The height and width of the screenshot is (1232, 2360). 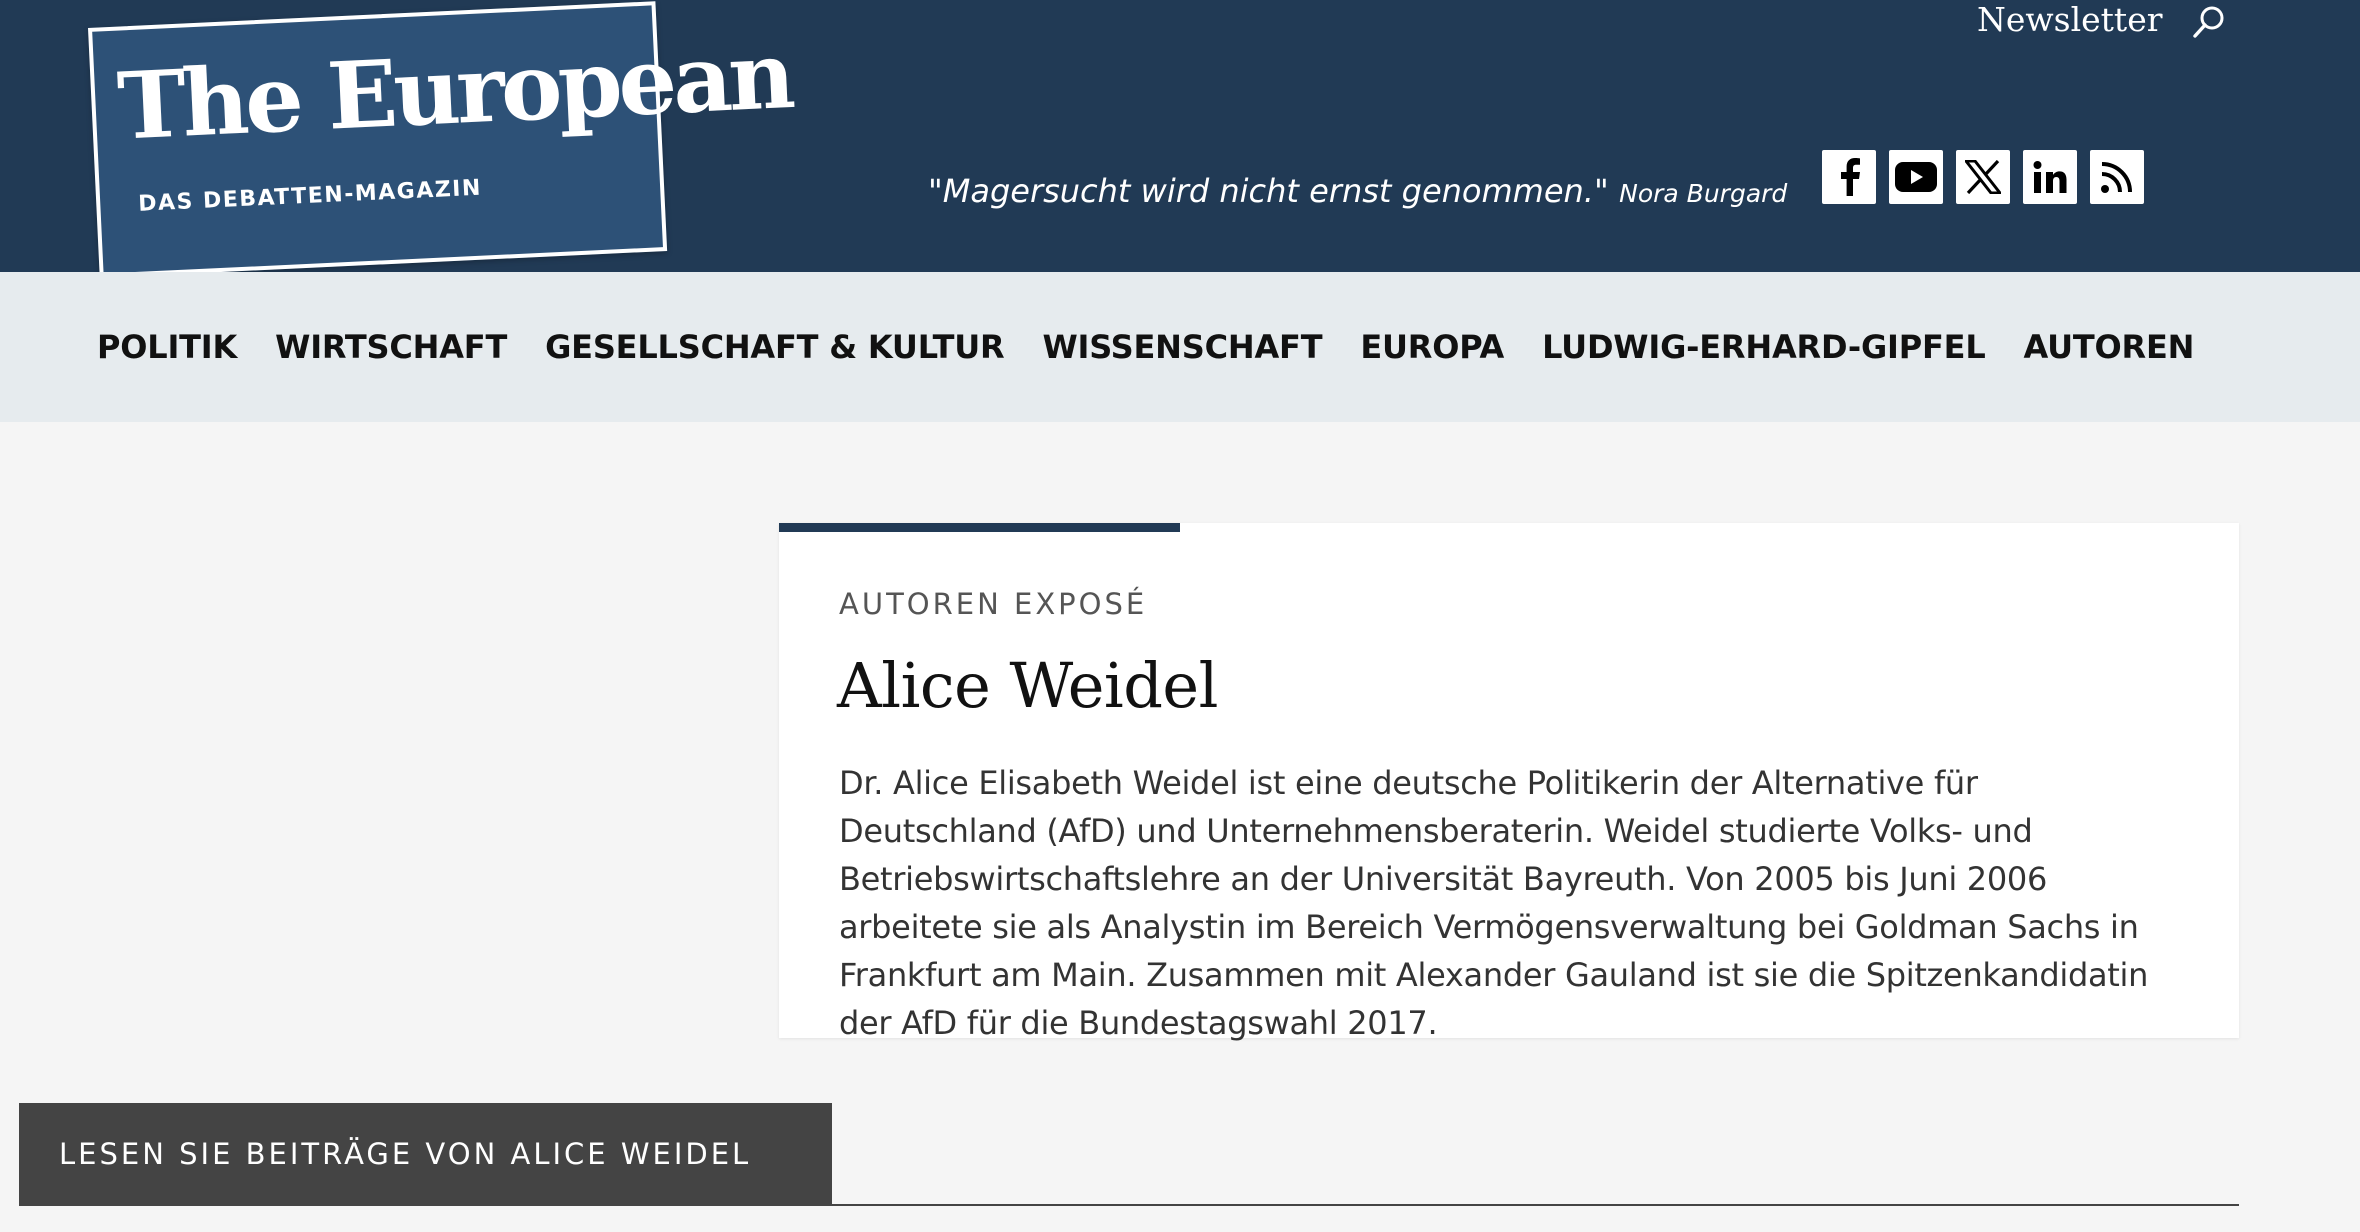 I want to click on linkedin-icon, so click(x=2050, y=177).